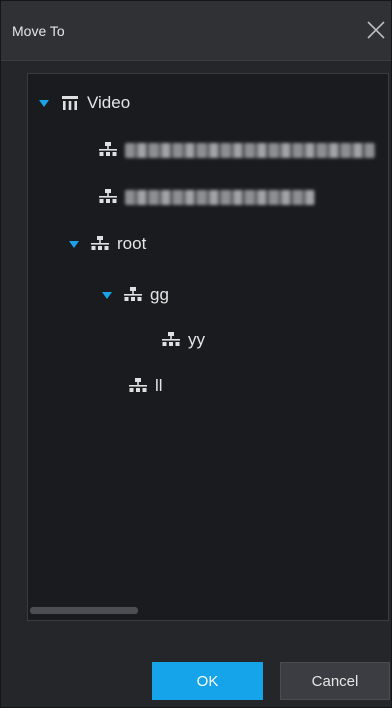 Image resolution: width=392 pixels, height=708 pixels. What do you see at coordinates (159, 385) in the screenshot?
I see `tree-node-label: ll` at bounding box center [159, 385].